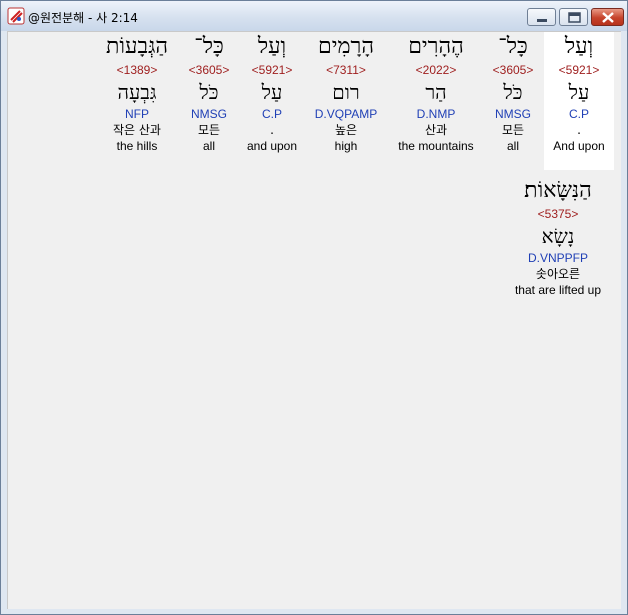 The image size is (628, 615). I want to click on close-button, so click(607, 17).